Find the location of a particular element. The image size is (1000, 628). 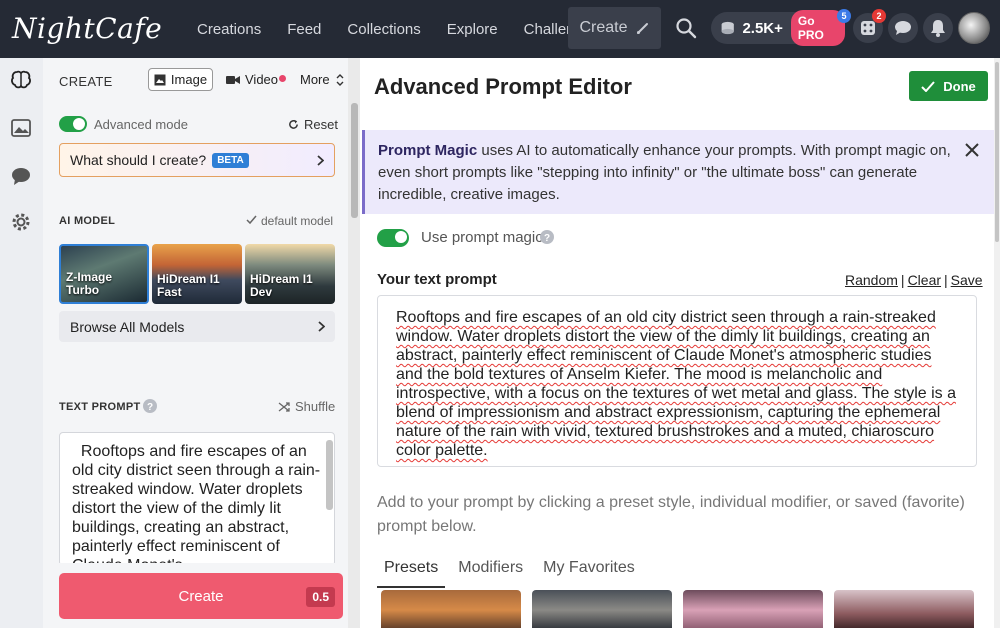

dice-icon is located at coordinates (868, 28).